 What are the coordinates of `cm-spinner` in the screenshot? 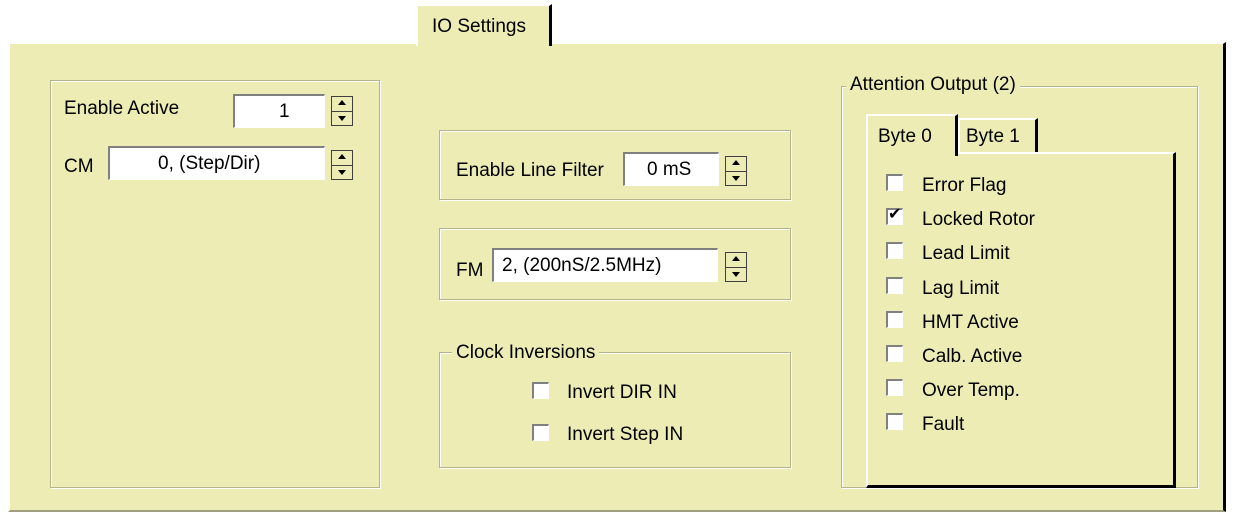 It's located at (342, 165).